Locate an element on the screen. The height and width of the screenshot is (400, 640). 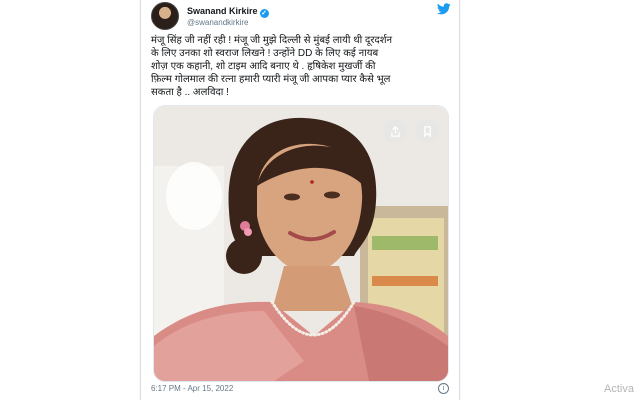
share-button is located at coordinates (395, 131).